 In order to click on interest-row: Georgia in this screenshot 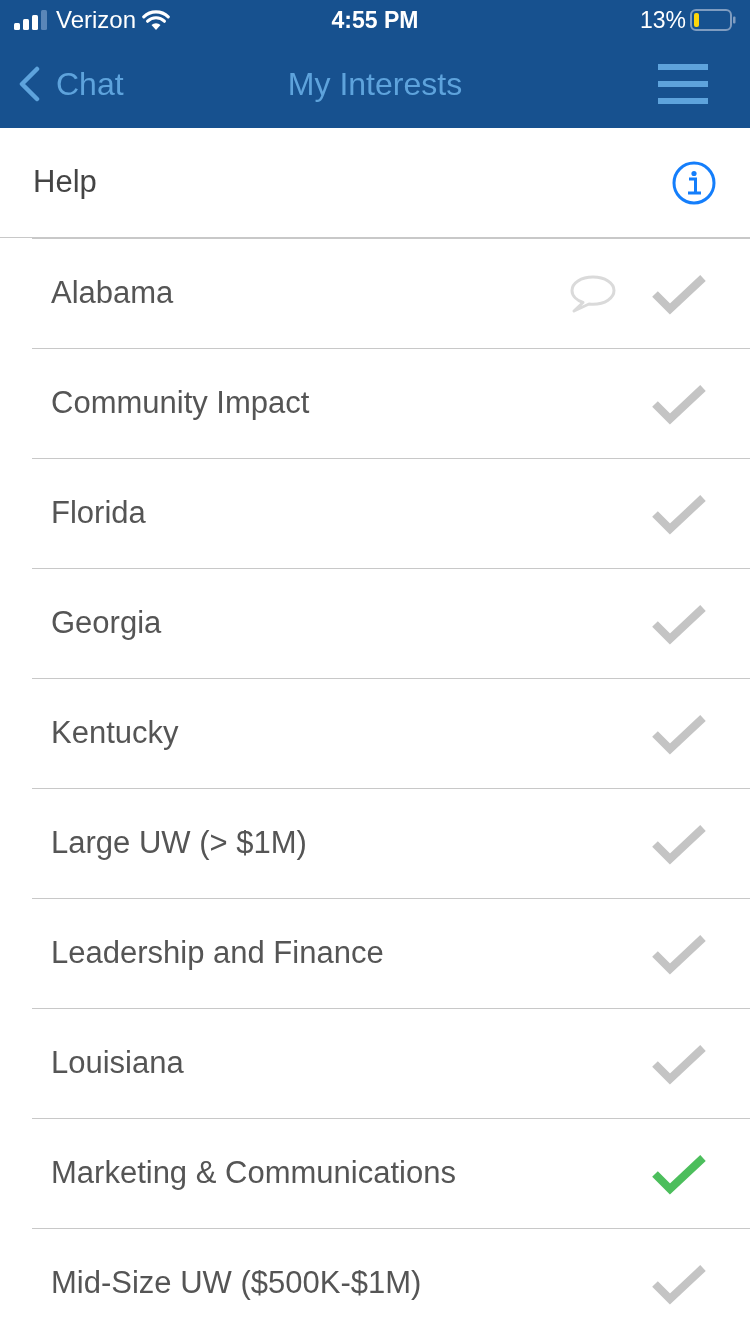, I will do `click(391, 623)`.